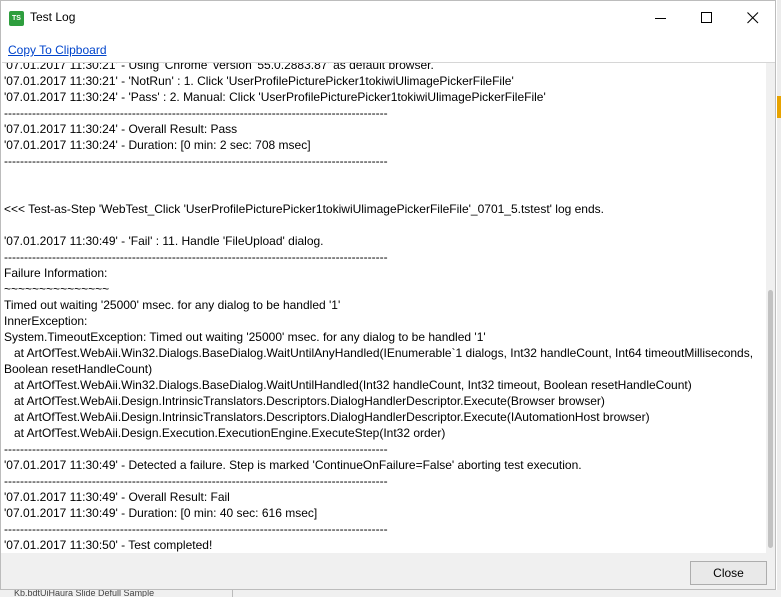 The width and height of the screenshot is (781, 597). What do you see at coordinates (84, 593) in the screenshot?
I see `background-app-text: Kb.bdtUiHaura Slide Defull Sample` at bounding box center [84, 593].